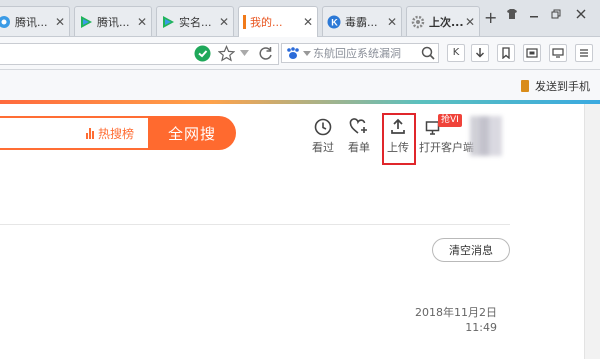 The height and width of the screenshot is (359, 600). Describe the element at coordinates (226, 53) in the screenshot. I see `star-icon` at that location.